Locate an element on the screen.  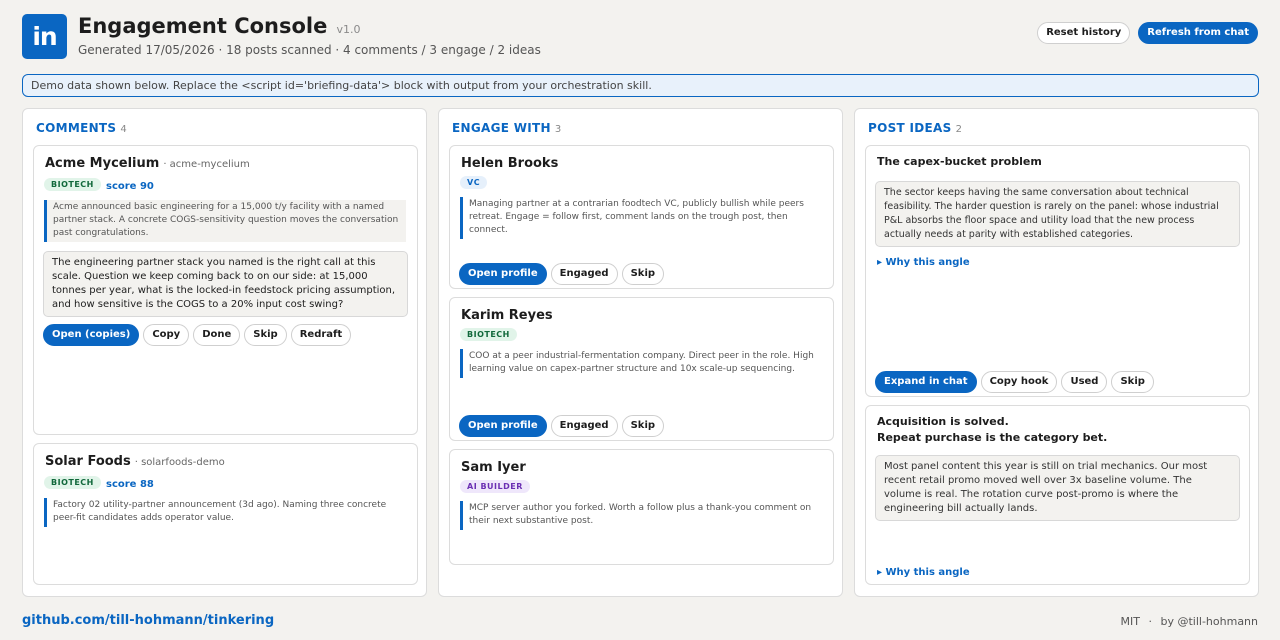
idea-title-line: Repeat purchase is the category bet. is located at coordinates (992, 437).